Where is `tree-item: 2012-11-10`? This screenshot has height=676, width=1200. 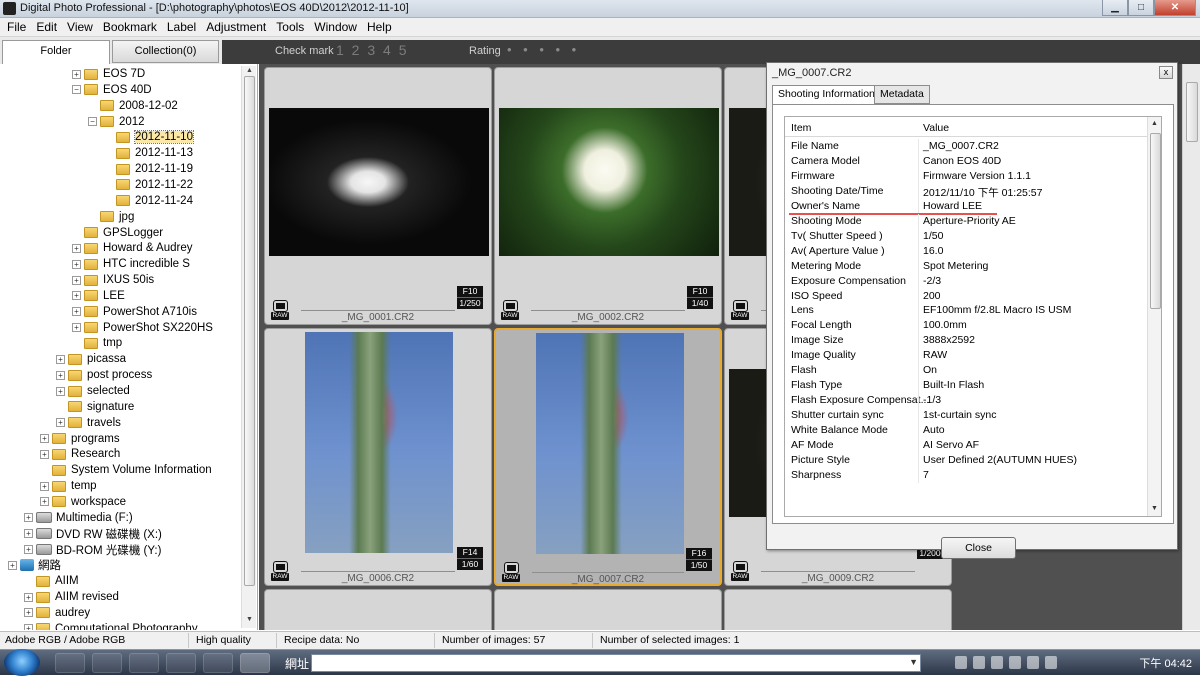
tree-item: 2012-11-10 is located at coordinates (149, 137).